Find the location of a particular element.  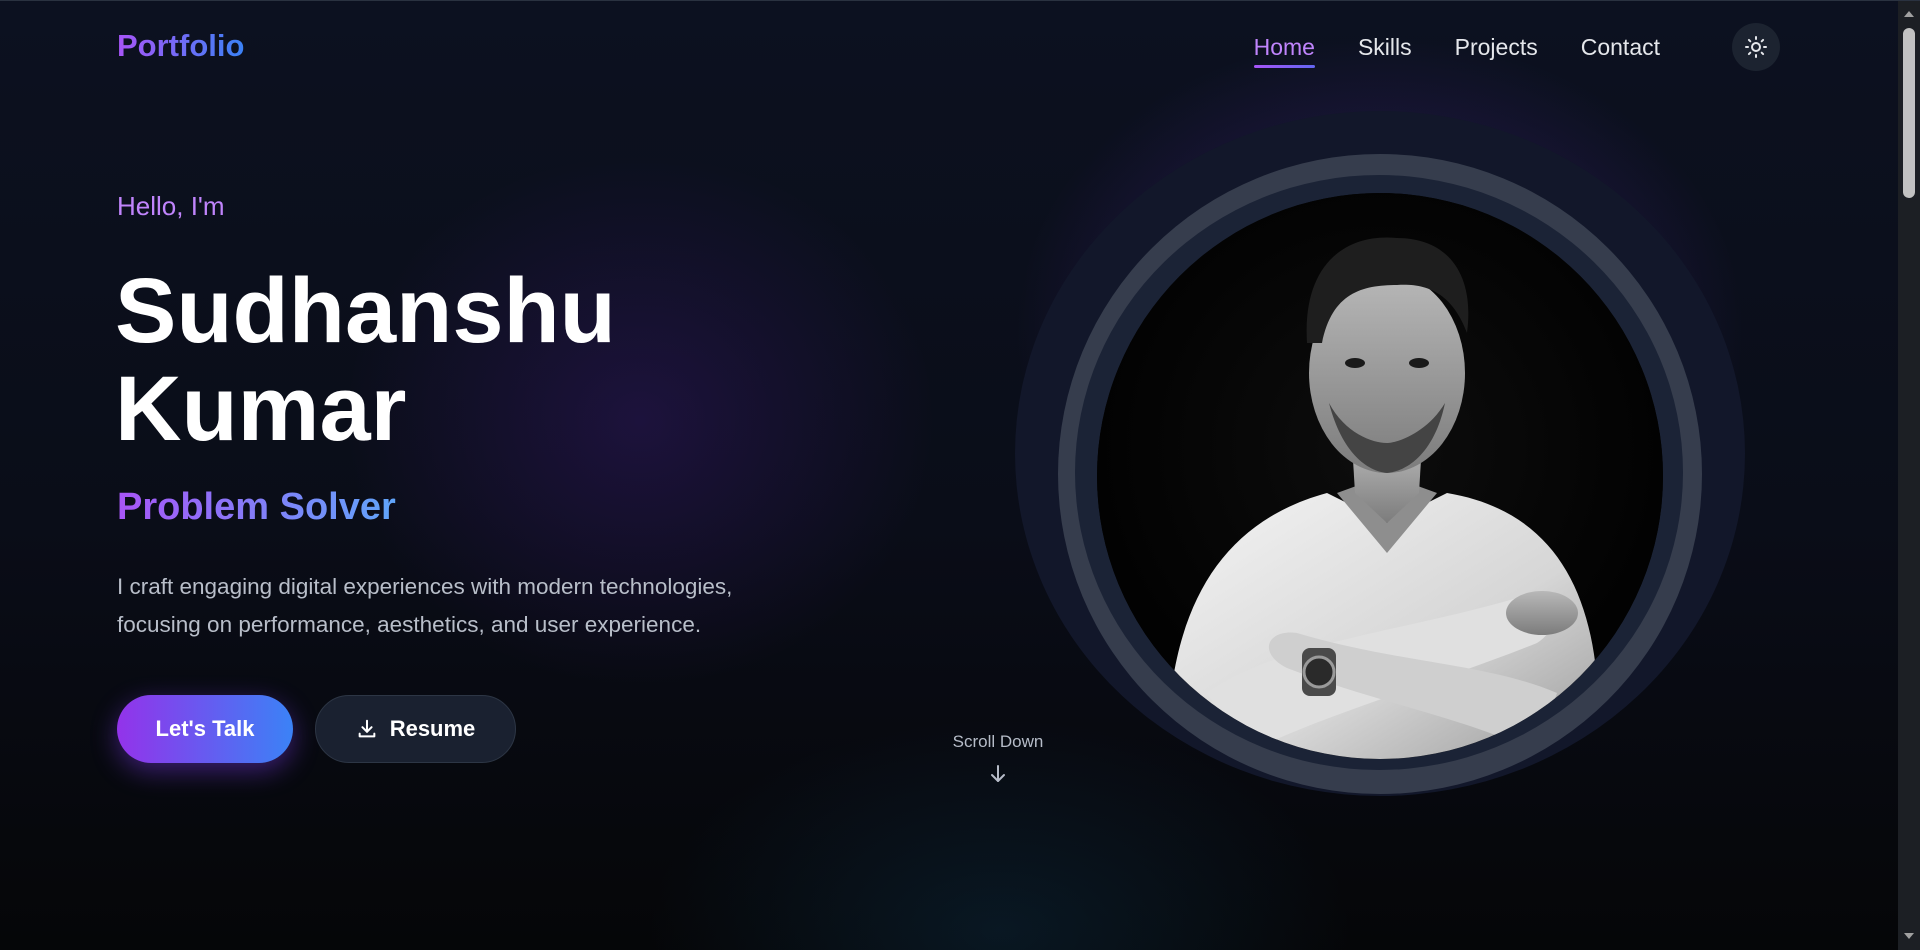

nav-projects: Projects is located at coordinates (1496, 47).